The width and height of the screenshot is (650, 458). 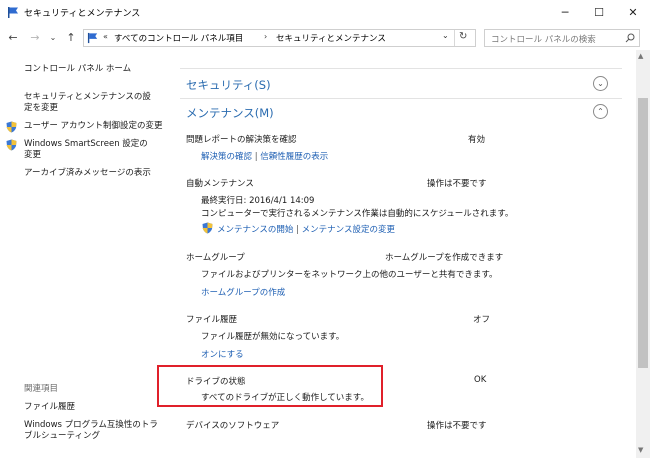 I want to click on uac-shield-icon, so click(x=11, y=127).